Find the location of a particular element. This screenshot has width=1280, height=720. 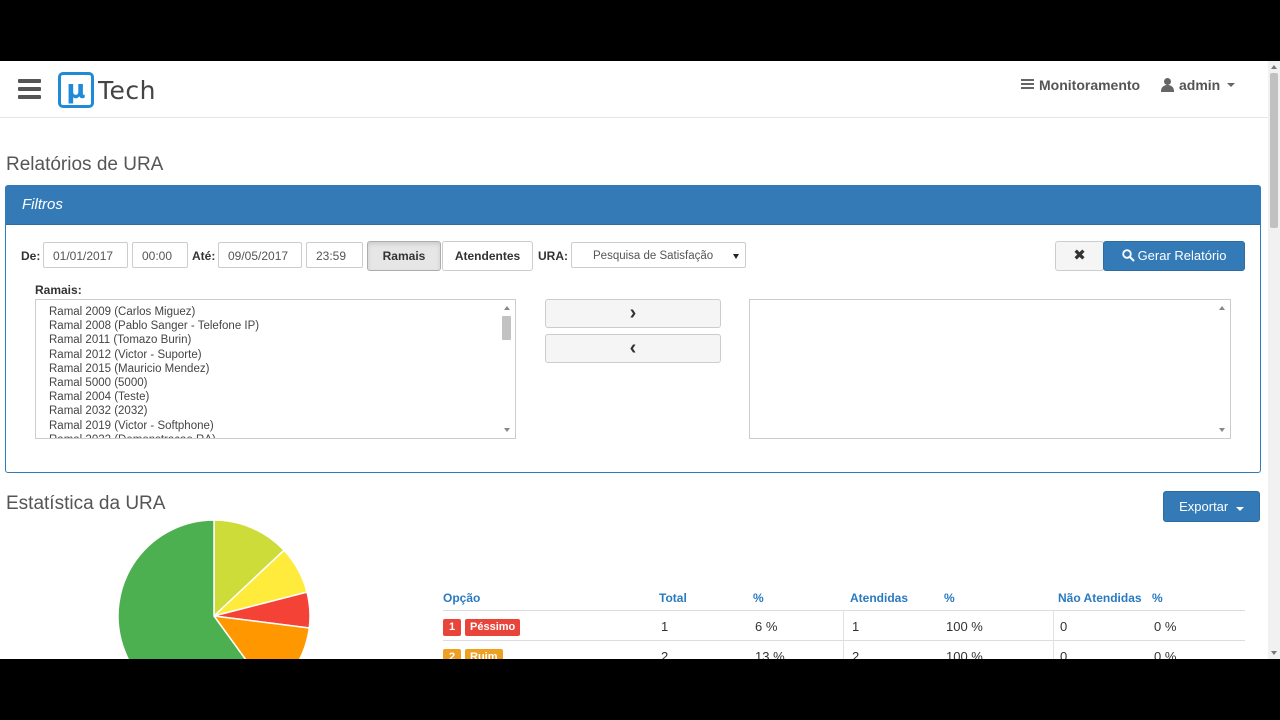

logo-text: Tech is located at coordinates (127, 90).